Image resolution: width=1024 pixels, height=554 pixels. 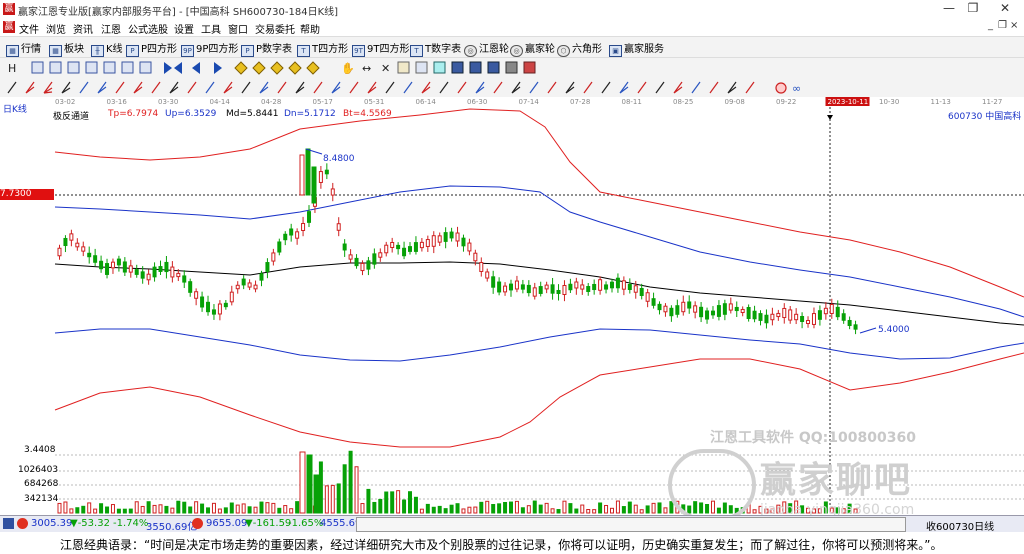 What do you see at coordinates (435, 48) in the screenshot?
I see `tool-t-table-button: T T数字表` at bounding box center [435, 48].